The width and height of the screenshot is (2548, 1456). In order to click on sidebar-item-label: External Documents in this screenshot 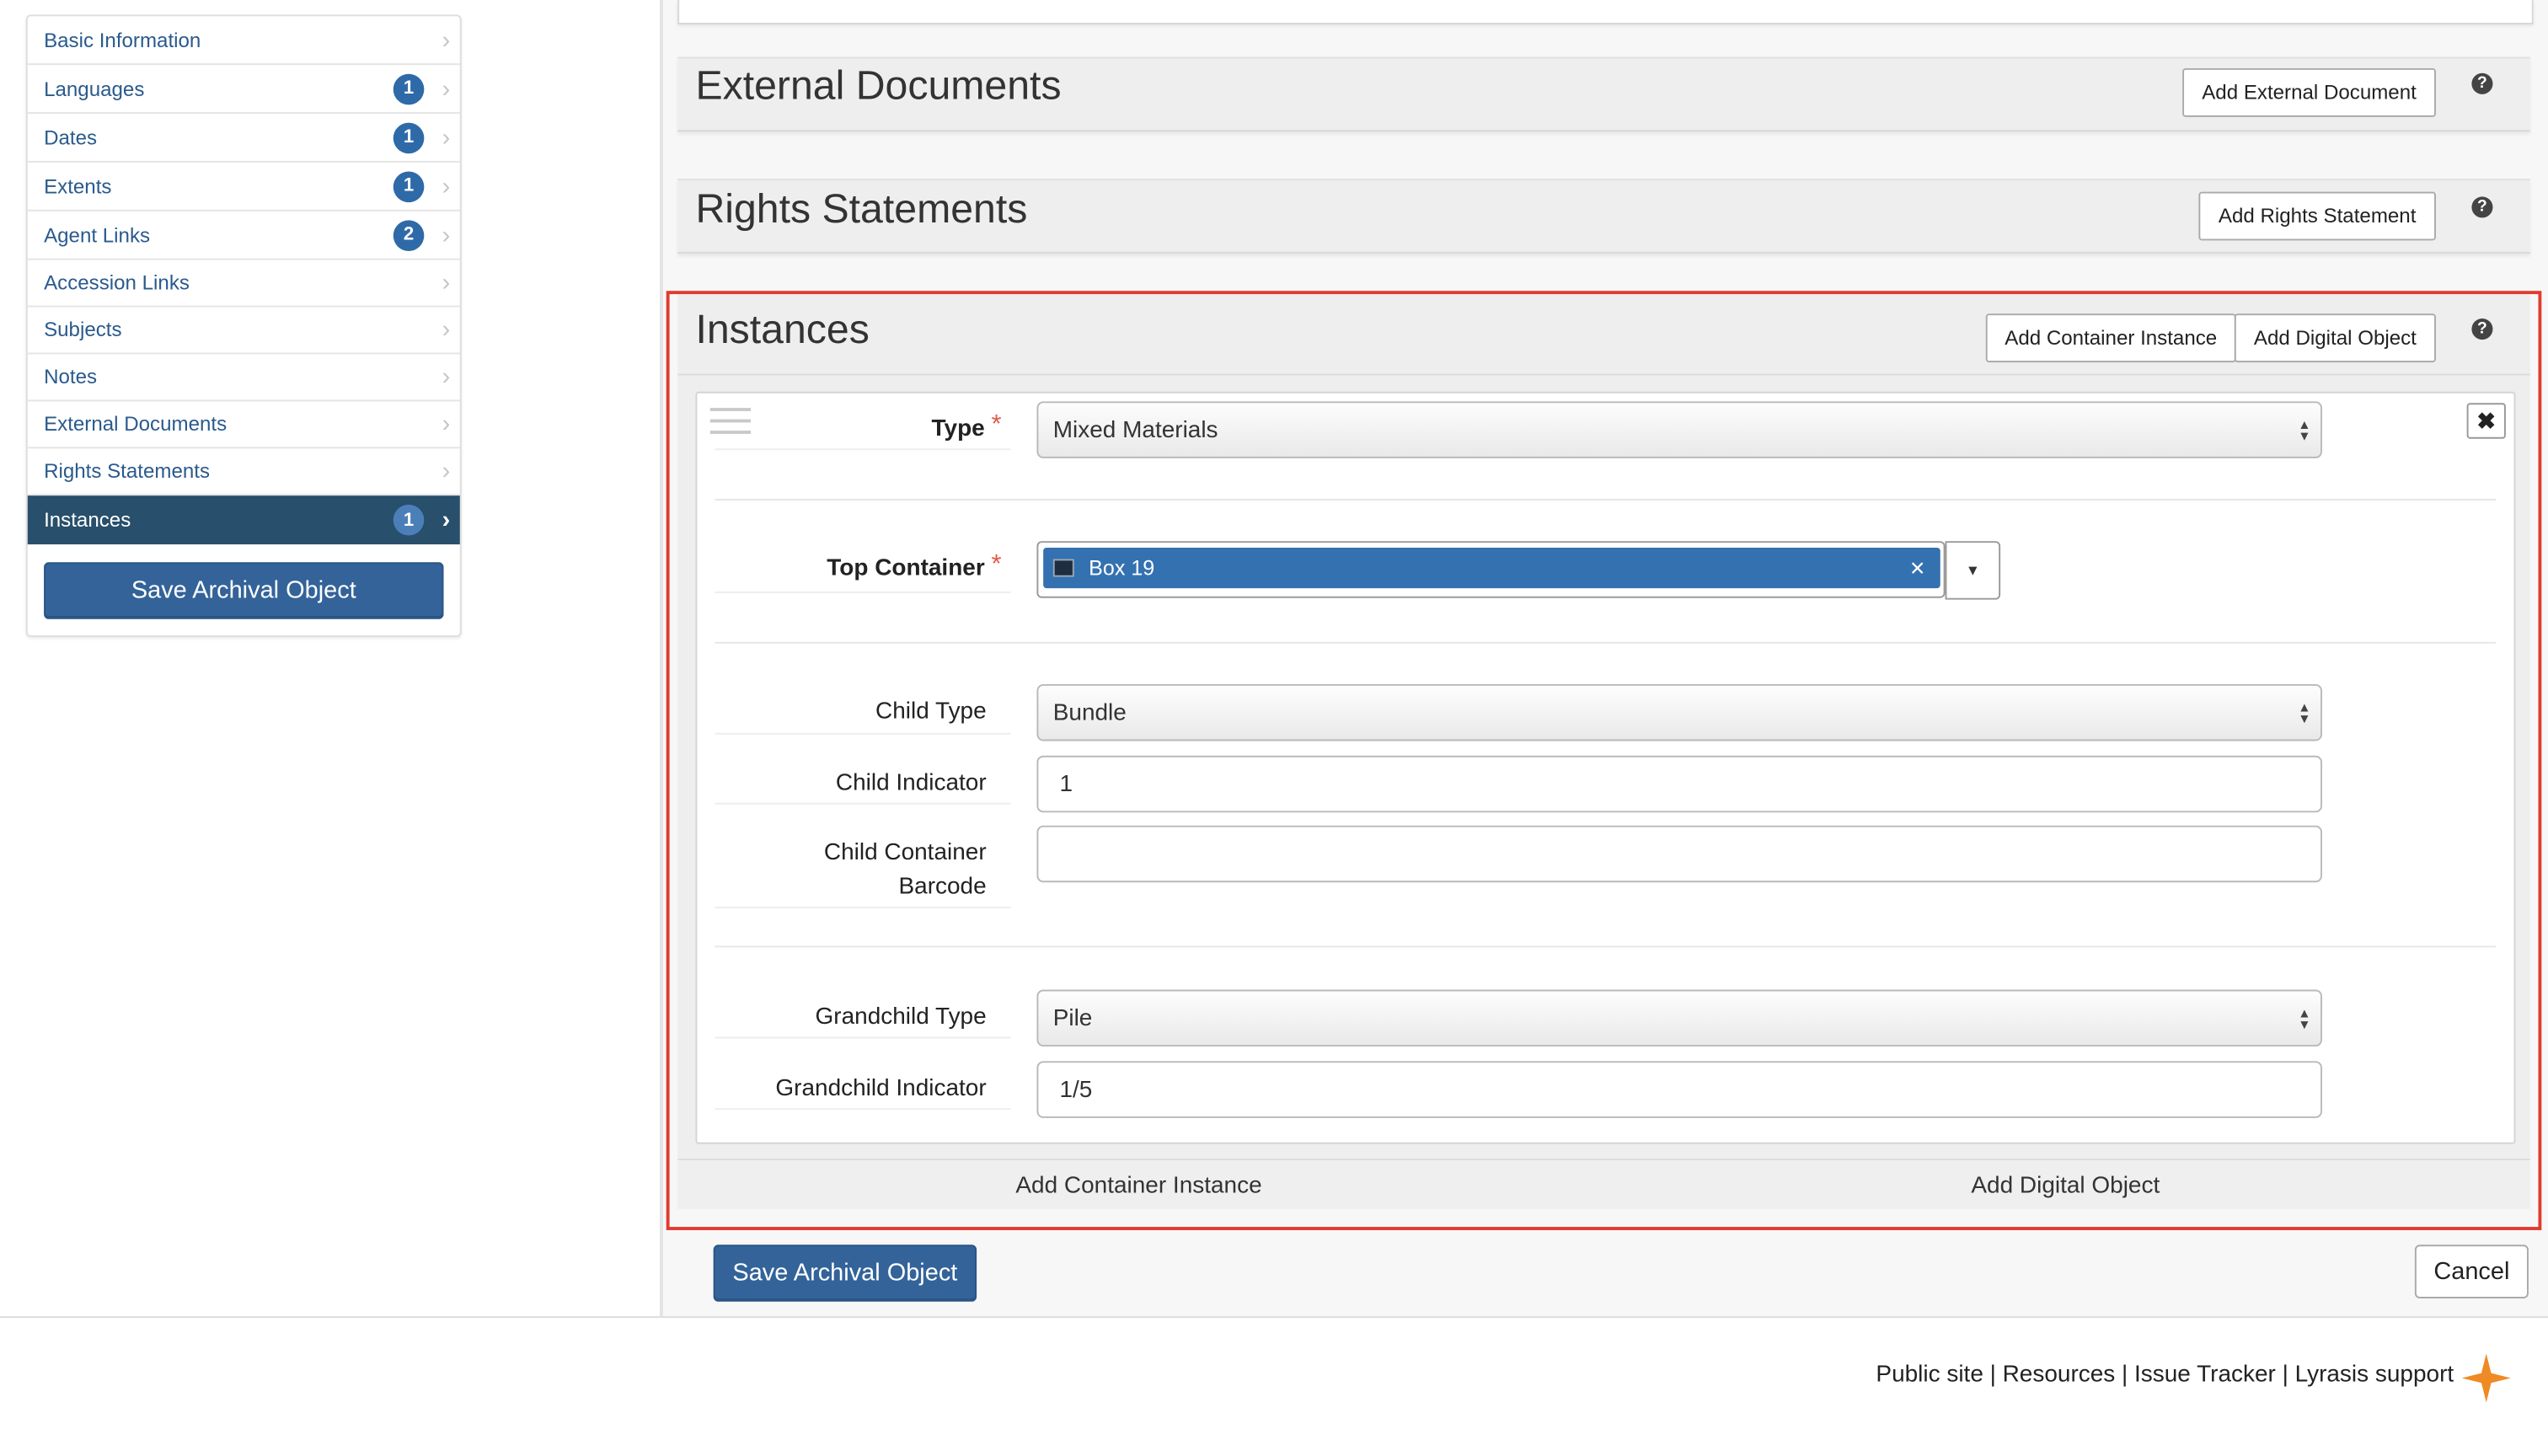, I will do `click(136, 424)`.